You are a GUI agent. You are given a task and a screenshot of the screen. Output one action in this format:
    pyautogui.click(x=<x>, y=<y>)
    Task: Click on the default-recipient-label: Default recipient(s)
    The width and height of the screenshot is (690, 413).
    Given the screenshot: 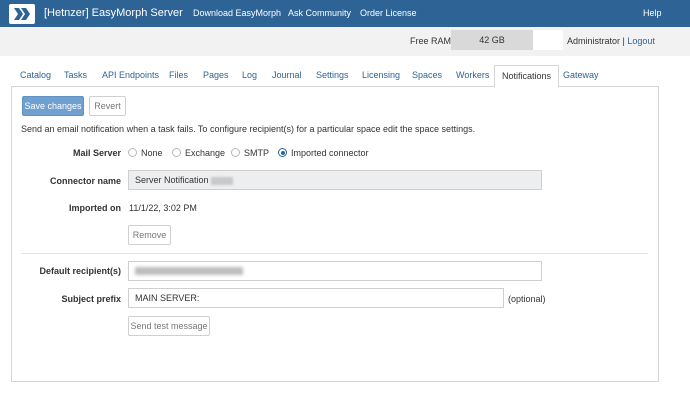 What is the action you would take?
    pyautogui.click(x=80, y=271)
    